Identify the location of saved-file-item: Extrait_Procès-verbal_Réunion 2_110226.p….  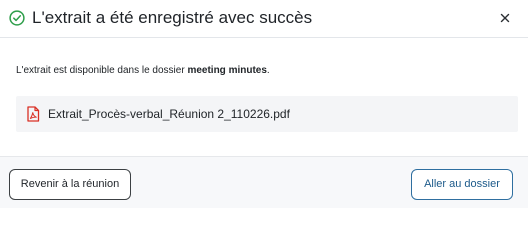
(267, 114).